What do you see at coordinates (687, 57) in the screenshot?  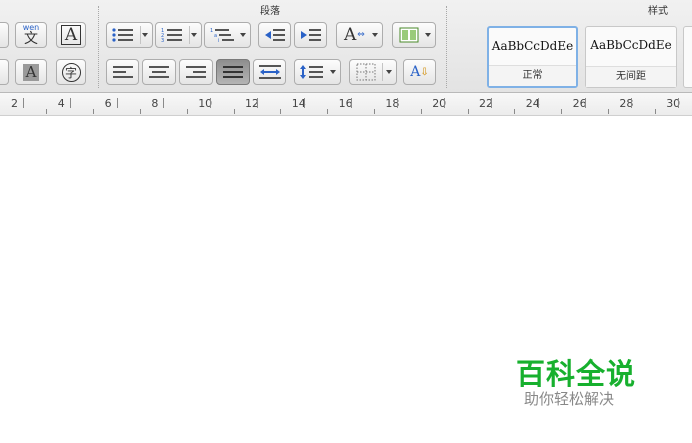 I see `style-next` at bounding box center [687, 57].